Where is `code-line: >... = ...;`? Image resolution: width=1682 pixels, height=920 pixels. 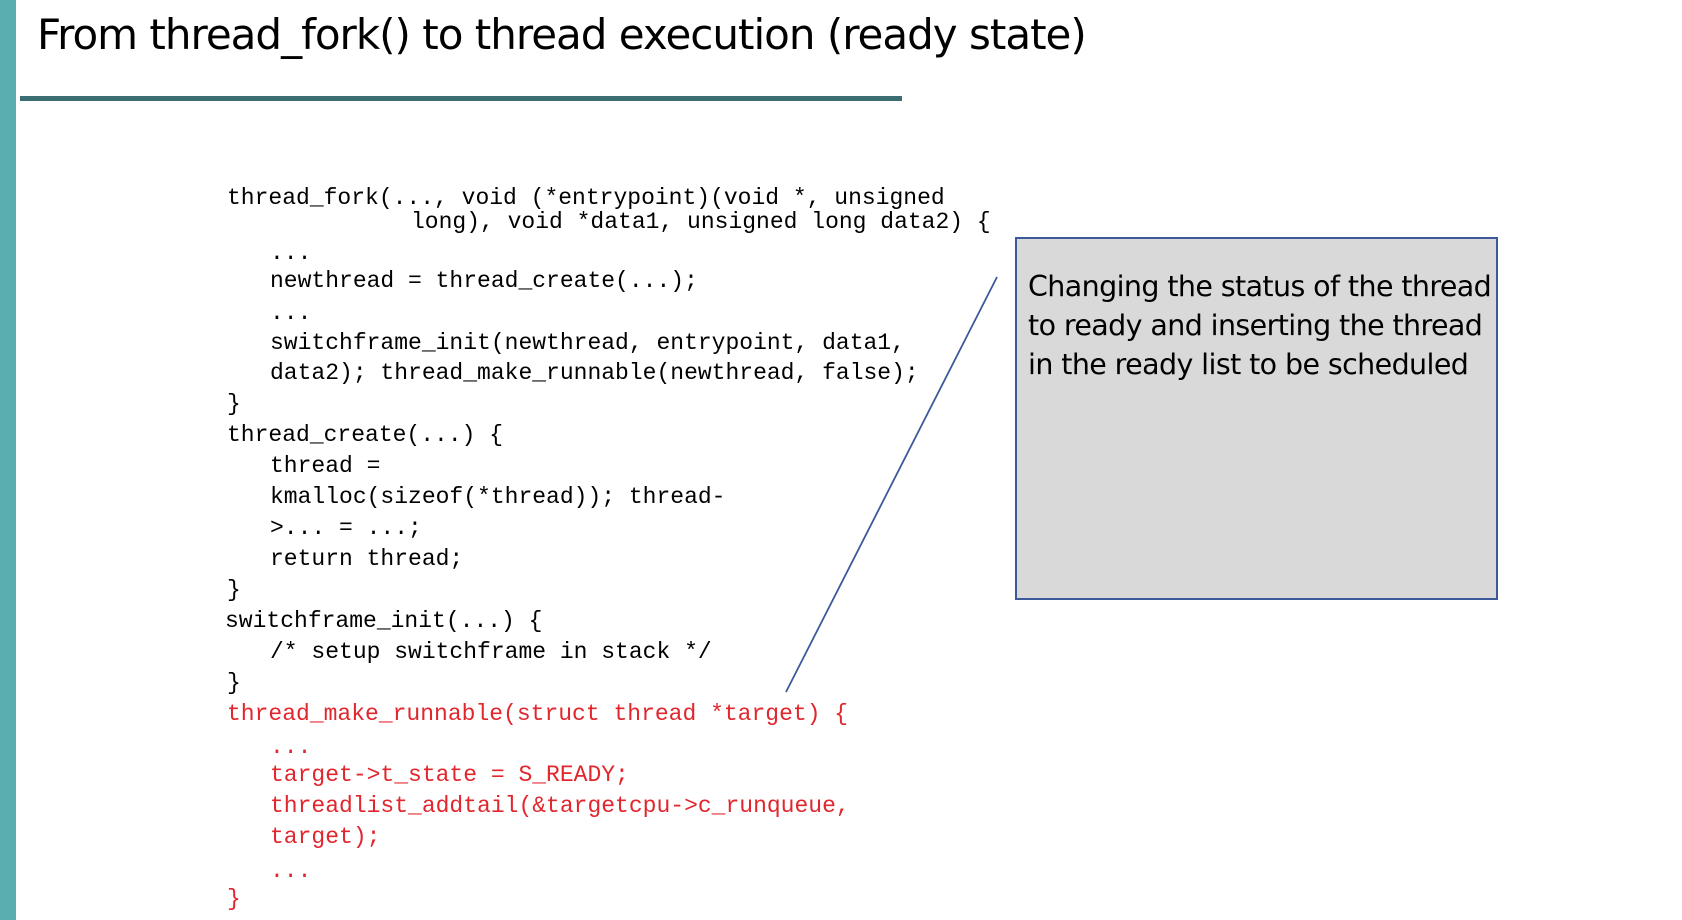
code-line: >... = ...; is located at coordinates (346, 528).